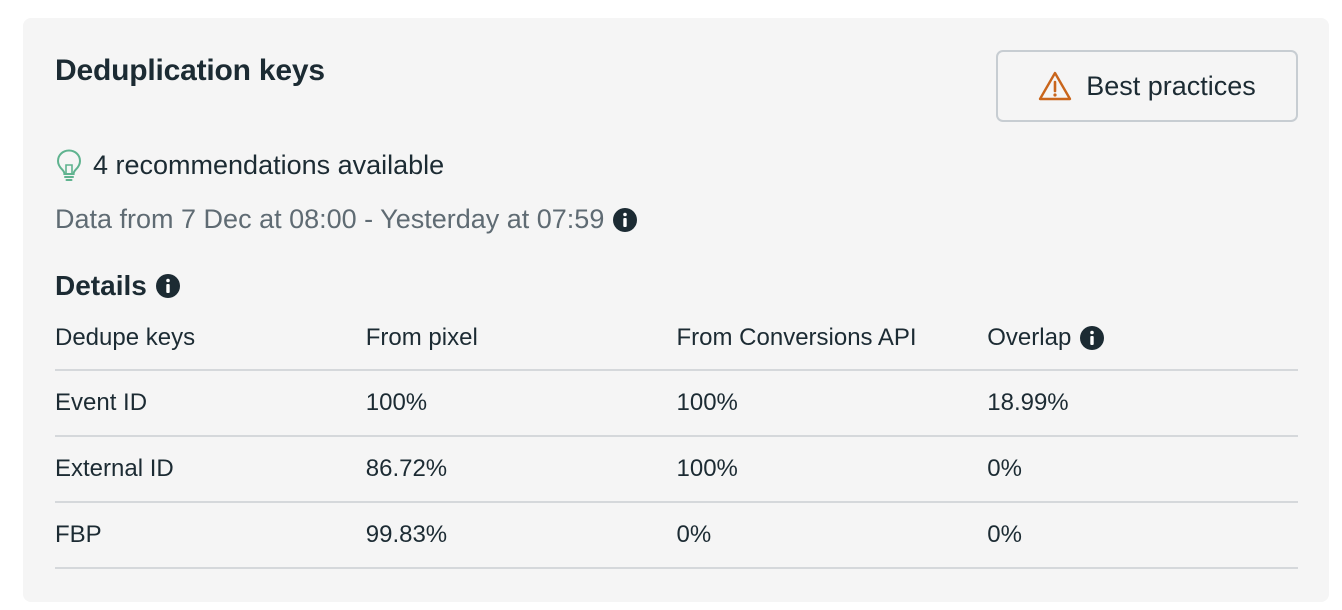  I want to click on details-heading-text: Details, so click(101, 285).